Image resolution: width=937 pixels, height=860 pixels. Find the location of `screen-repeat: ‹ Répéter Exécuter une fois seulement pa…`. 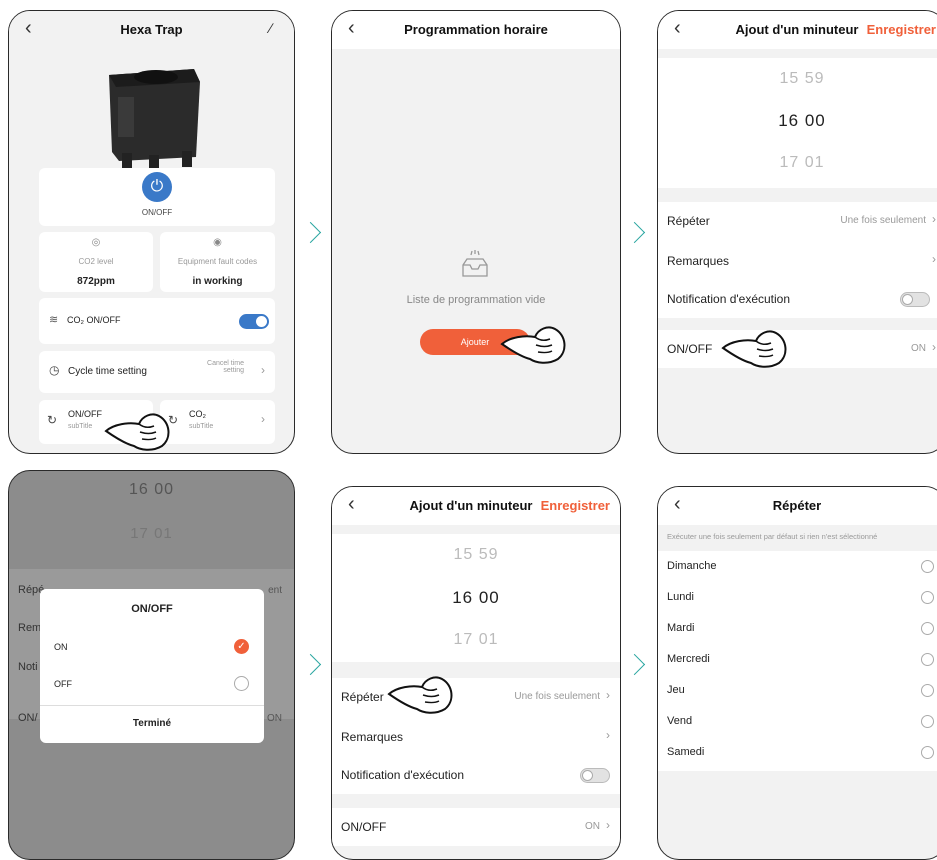

screen-repeat: ‹ Répéter Exécuter une fois seulement pa… is located at coordinates (797, 673).